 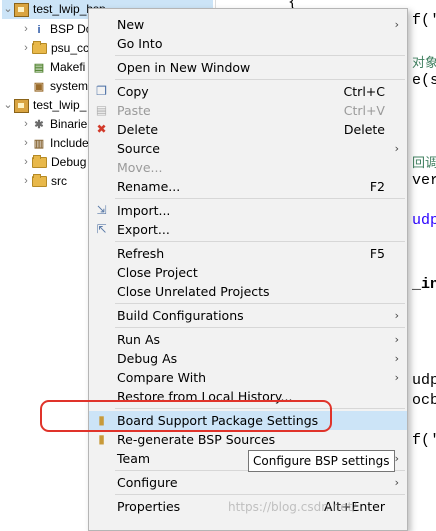 I want to click on tree-item-label: test_lwip_, so click(x=60, y=105).